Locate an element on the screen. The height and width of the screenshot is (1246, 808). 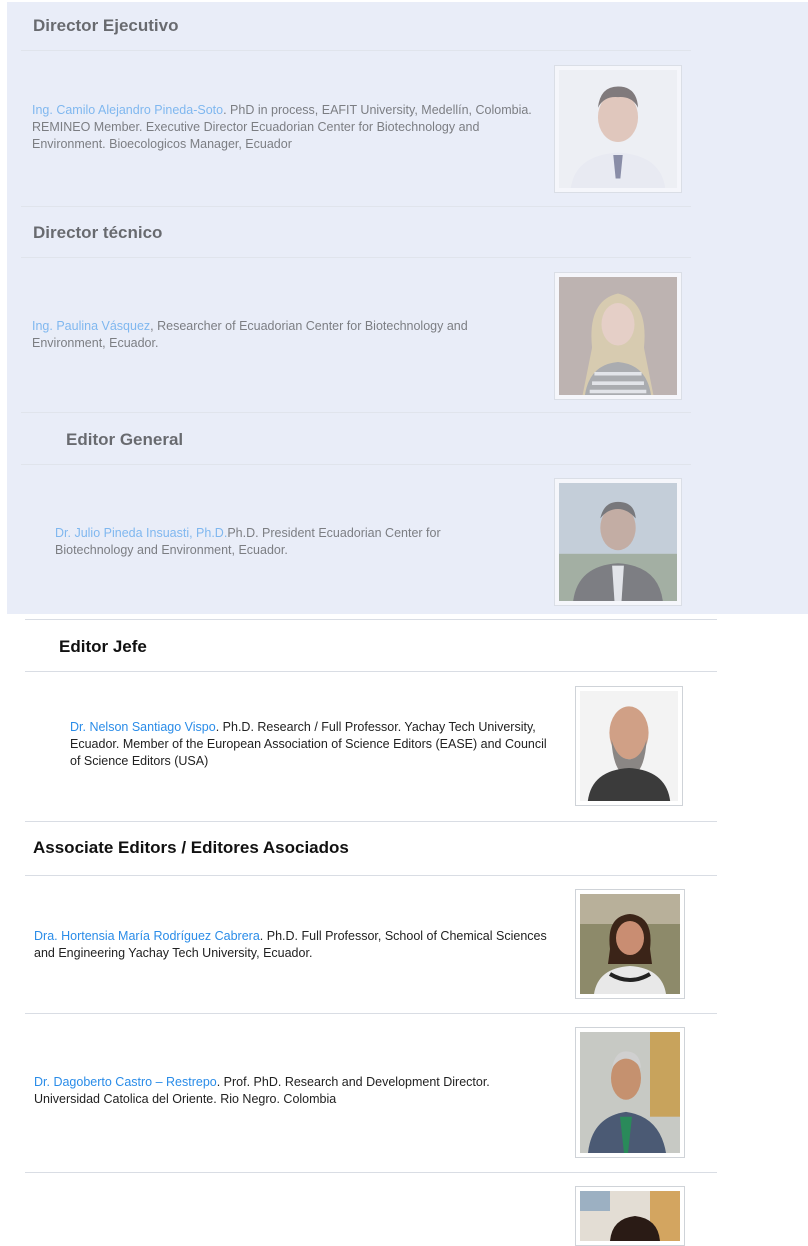
person-name-link: Dr. Dagoberto Castro – Restrepo is located at coordinates (125, 1082).